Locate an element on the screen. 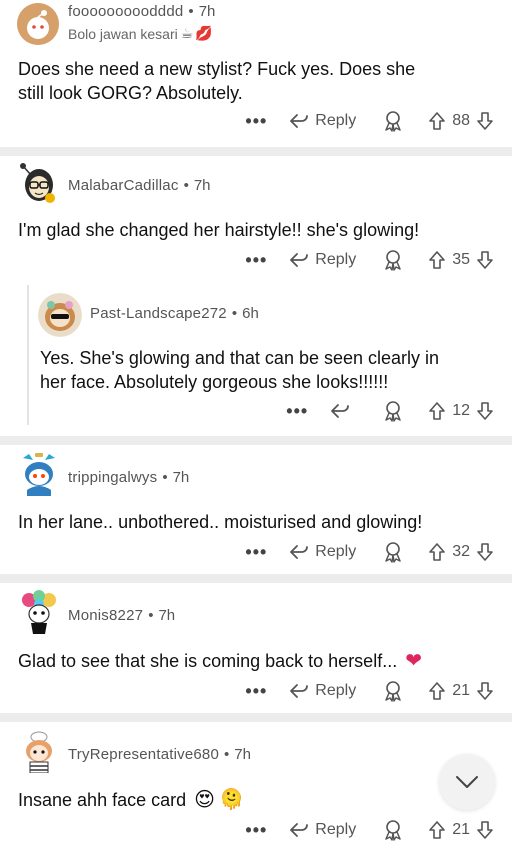  comment-actions: ••• Reply 35 is located at coordinates (369, 260).